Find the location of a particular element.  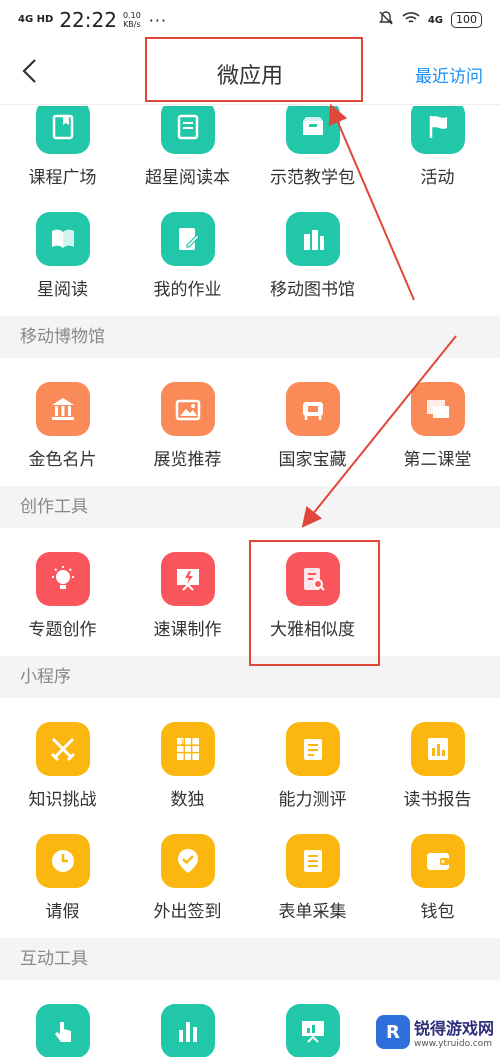

status-icons: 4G 100 is located at coordinates (430, 20).